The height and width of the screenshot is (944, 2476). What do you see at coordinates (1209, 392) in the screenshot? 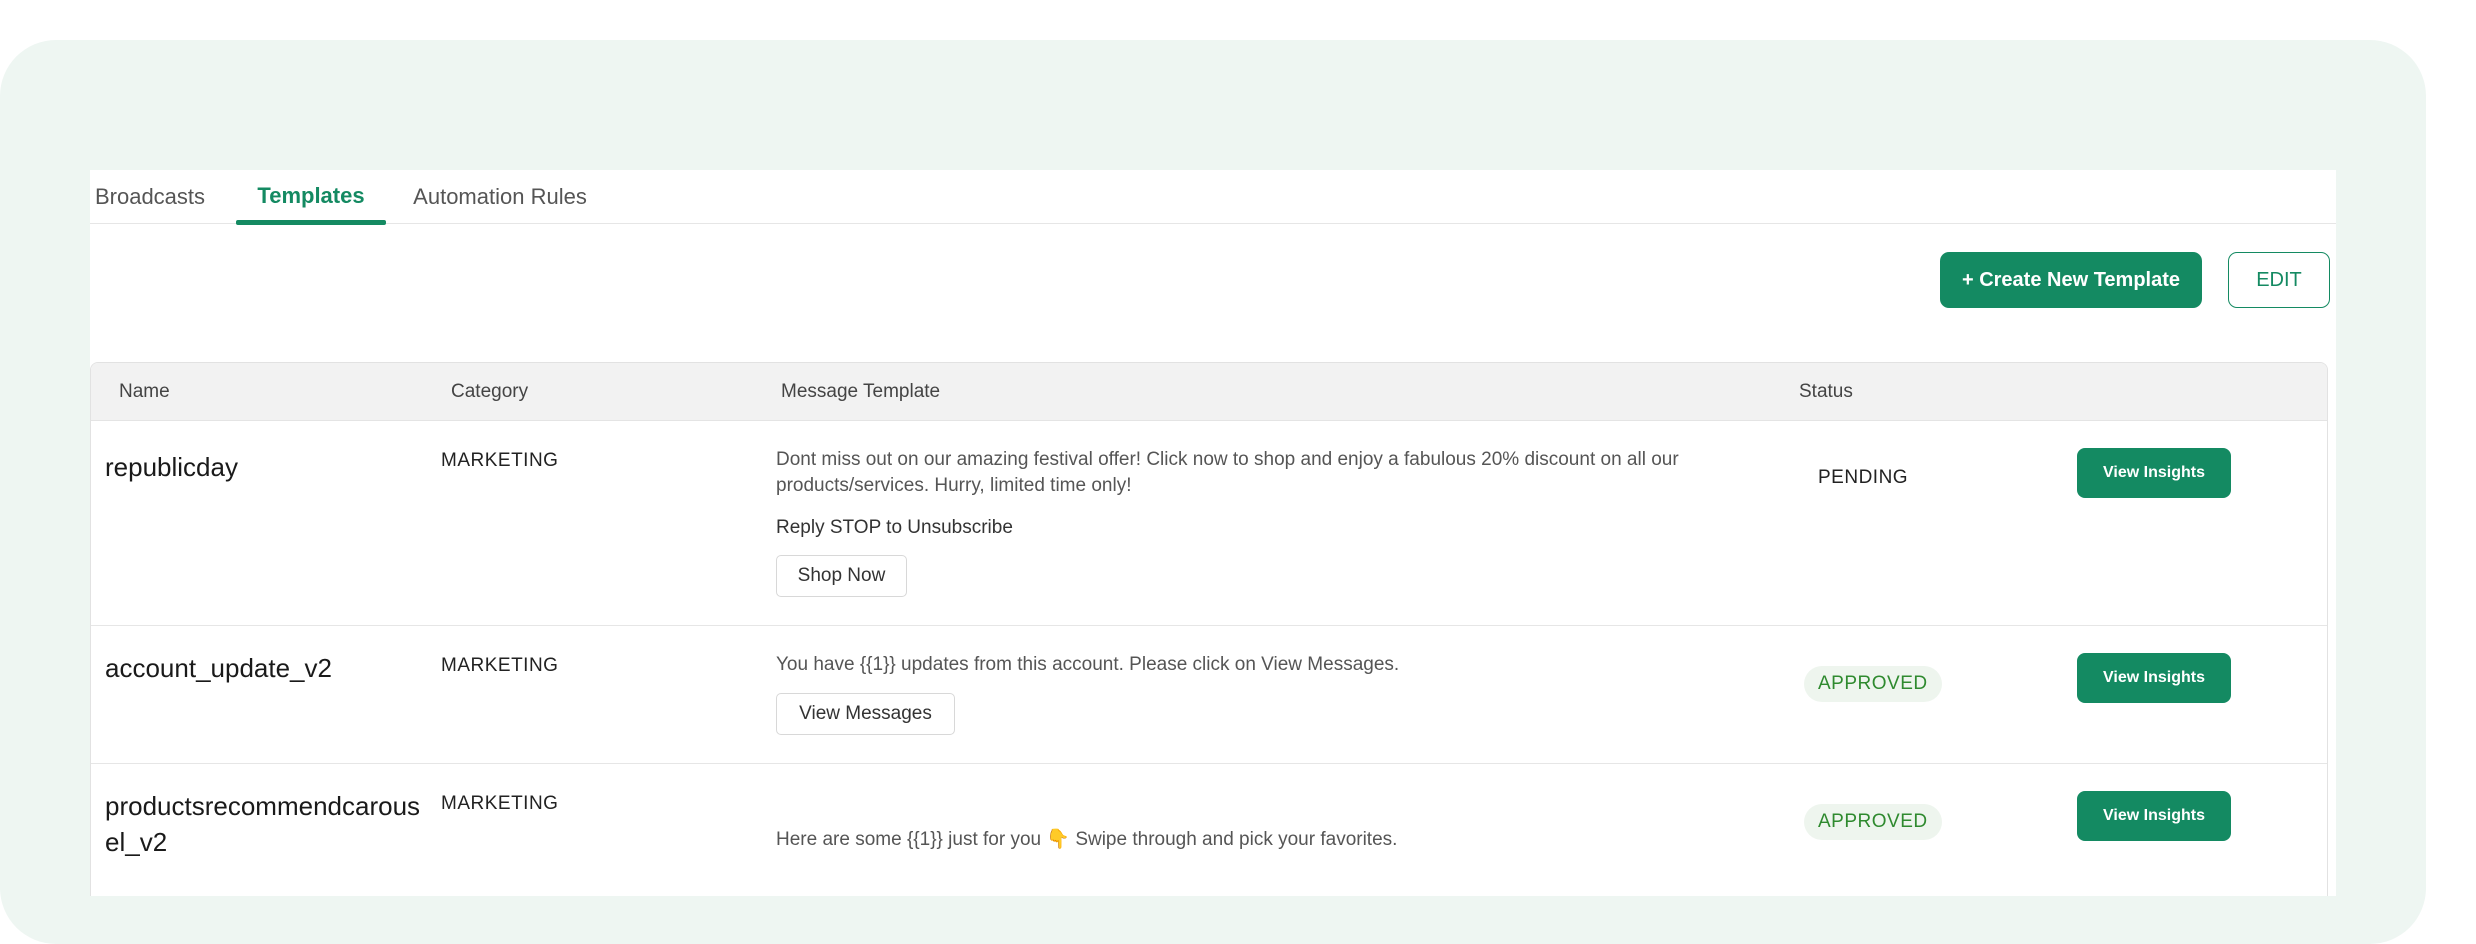
I see `table-header: Name Category Message Template Status` at bounding box center [1209, 392].